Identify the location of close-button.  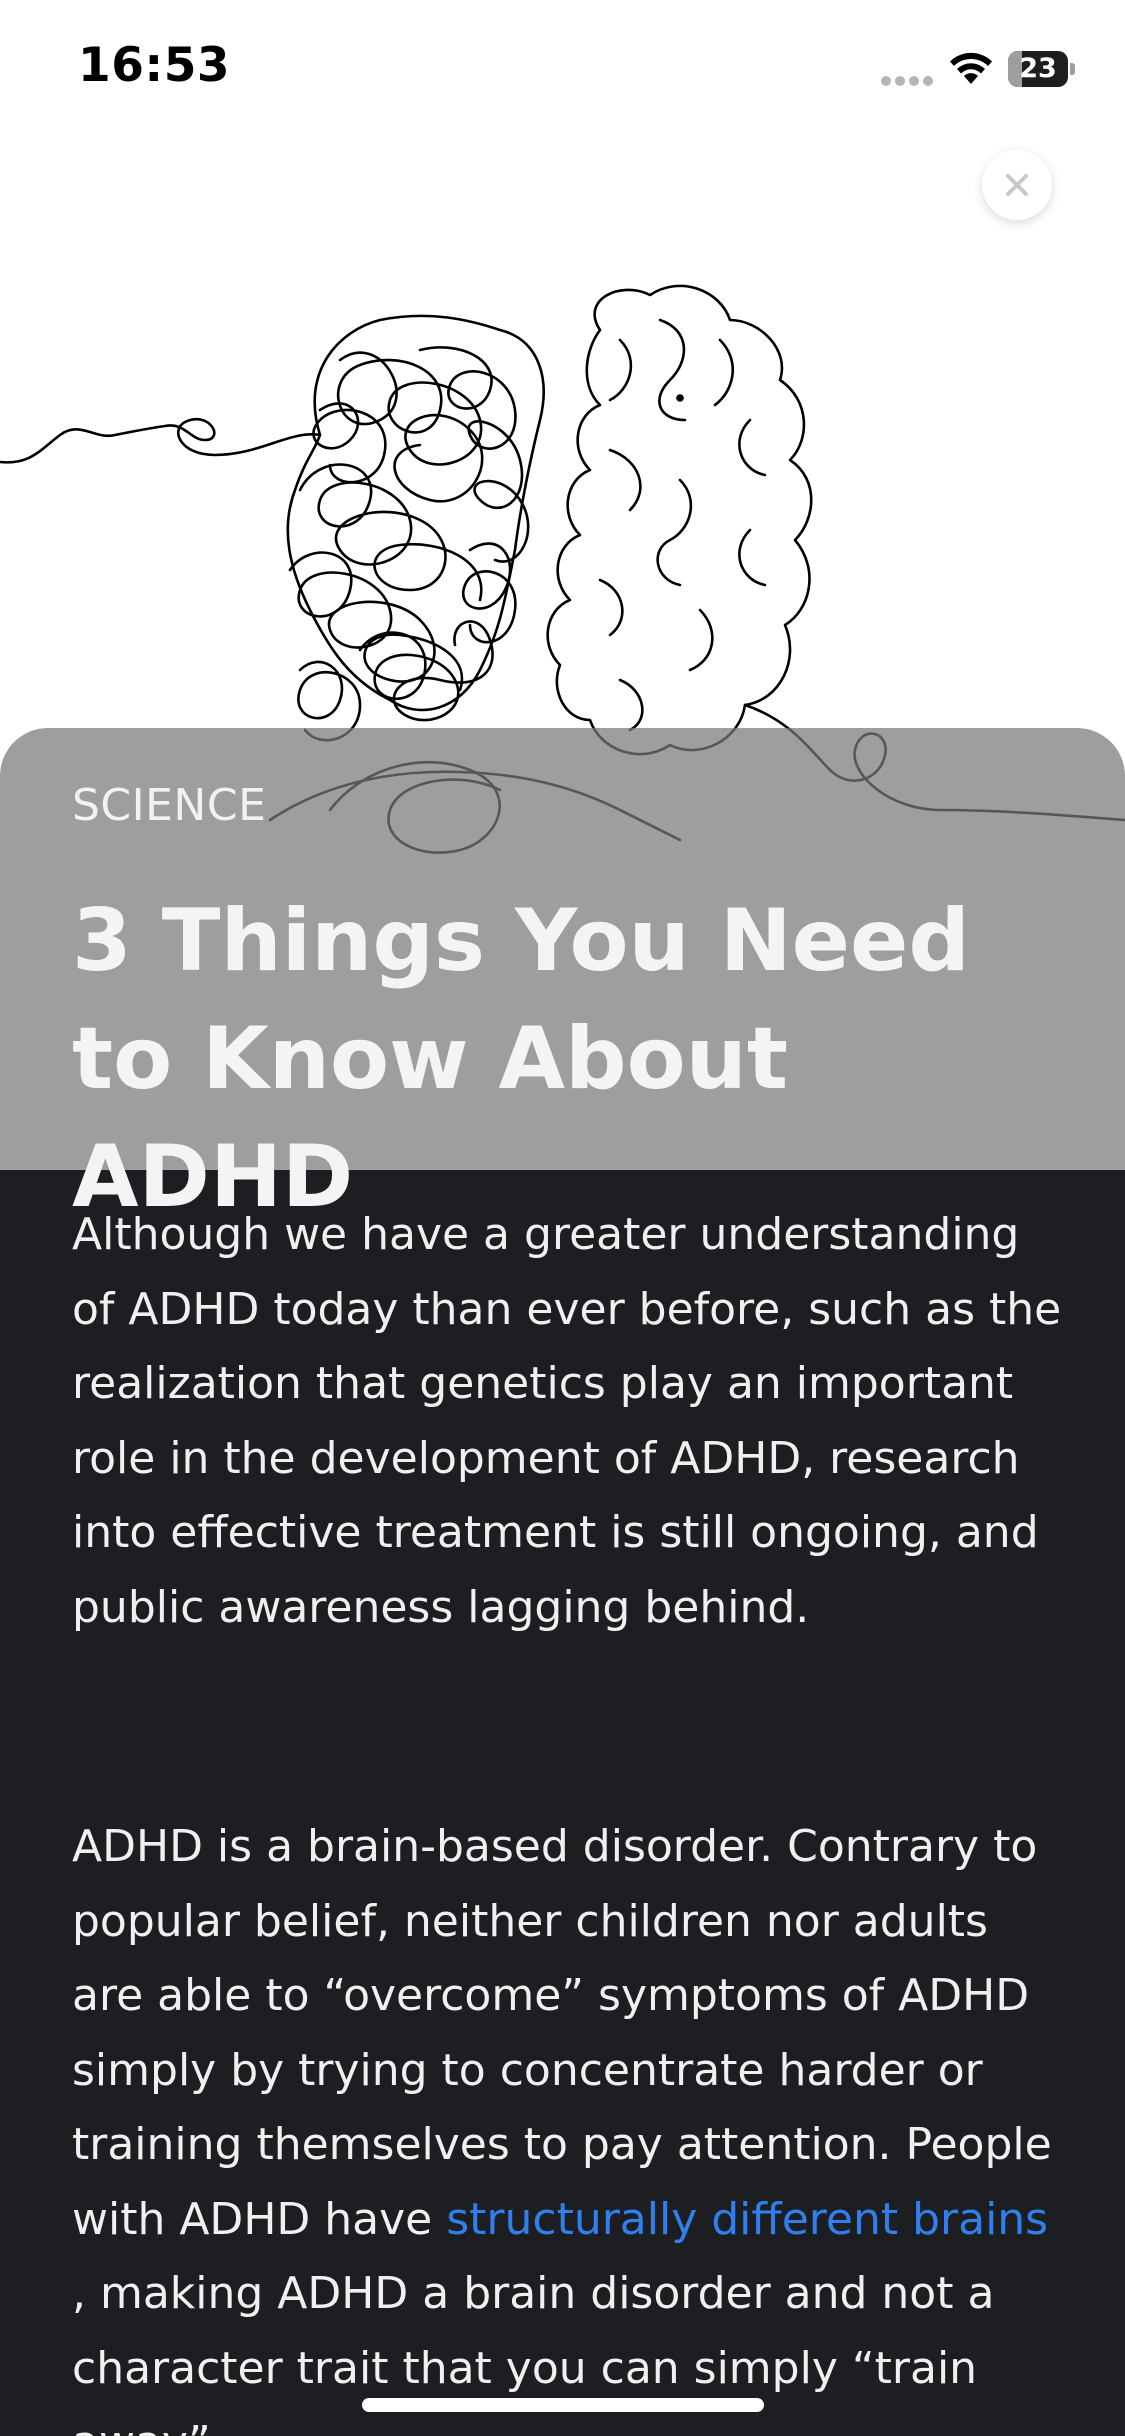
(1017, 185).